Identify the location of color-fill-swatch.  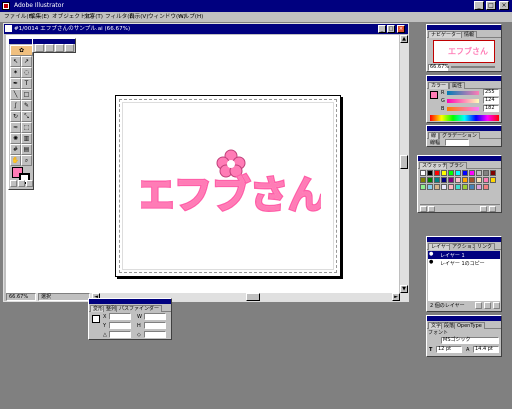
(434, 95).